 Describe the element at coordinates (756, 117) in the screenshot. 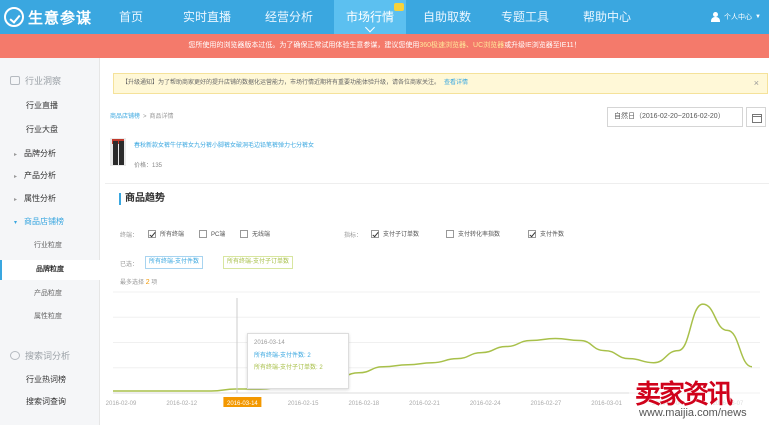

I see `calendar-icon` at that location.